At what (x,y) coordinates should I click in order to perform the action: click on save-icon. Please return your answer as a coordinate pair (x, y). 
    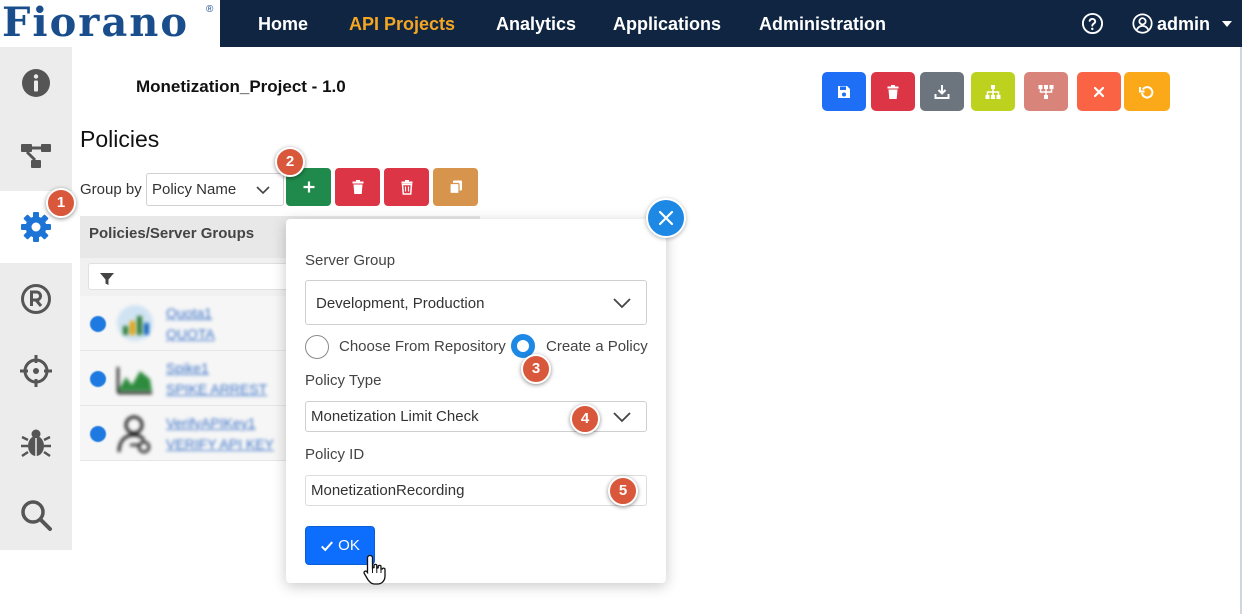
    Looking at the image, I should click on (844, 91).